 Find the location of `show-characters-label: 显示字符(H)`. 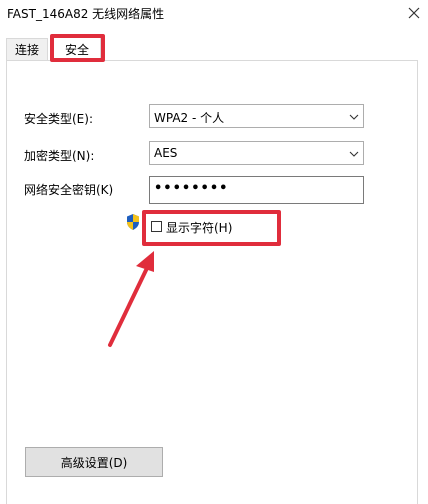

show-characters-label: 显示字符(H) is located at coordinates (199, 227).